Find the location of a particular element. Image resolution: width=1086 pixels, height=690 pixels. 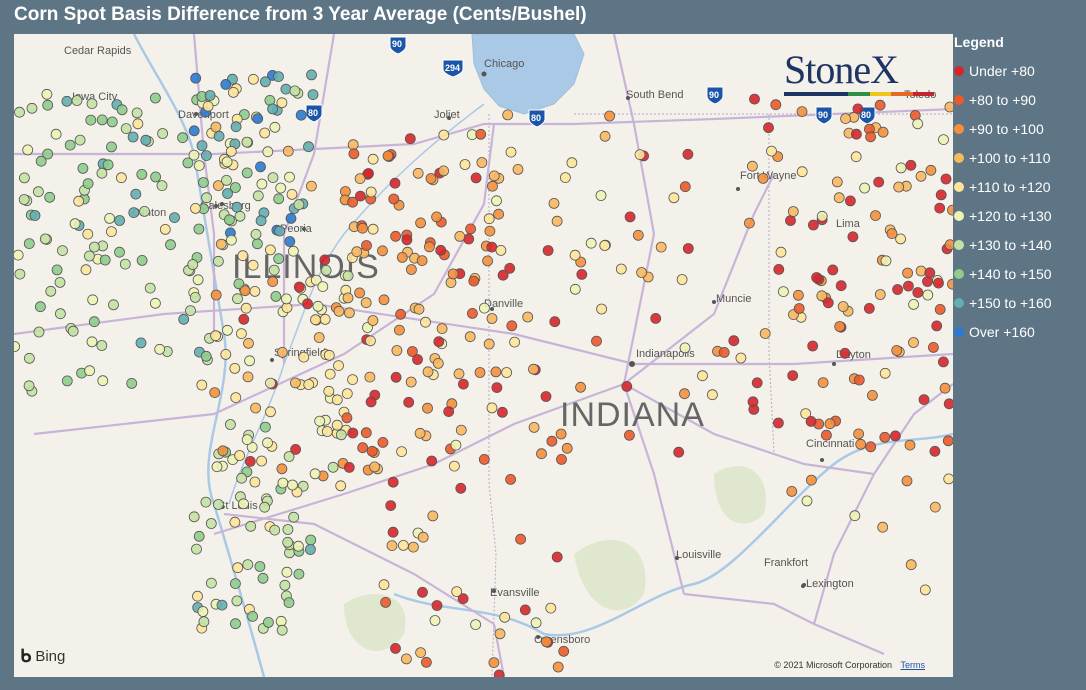

legend-item: +120 to +130 is located at coordinates (1020, 215).